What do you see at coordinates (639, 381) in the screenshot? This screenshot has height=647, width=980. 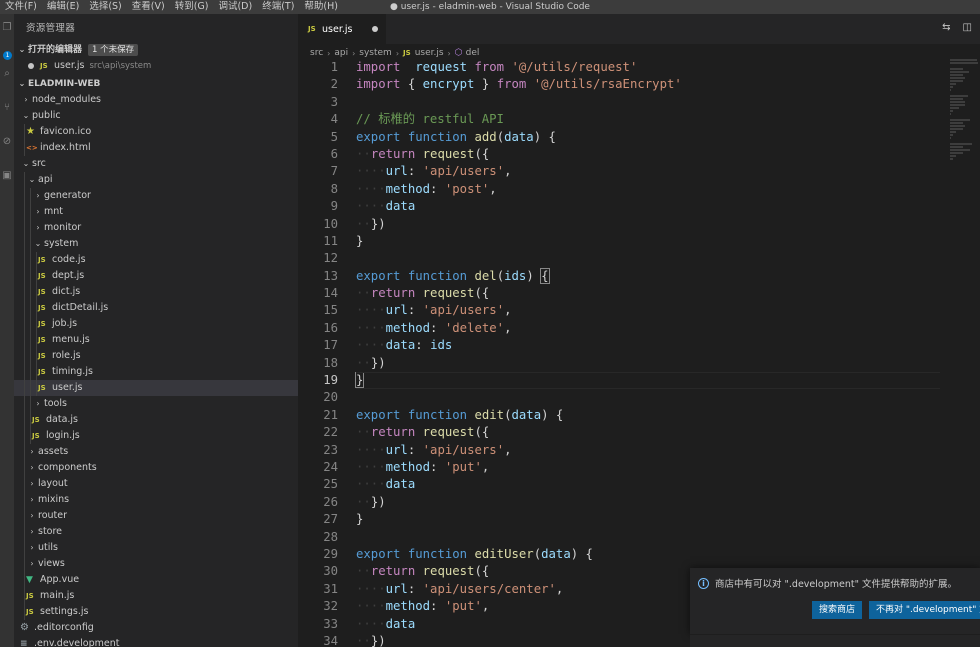 I see `code-line: 19}` at bounding box center [639, 381].